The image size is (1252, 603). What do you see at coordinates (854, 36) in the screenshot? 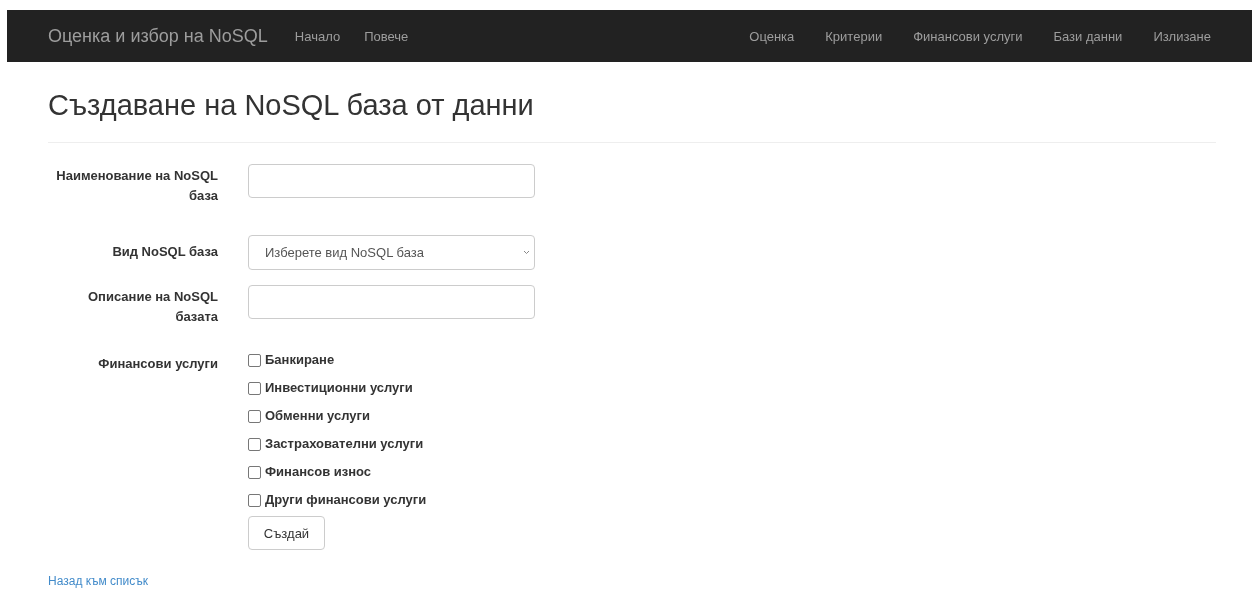
I see `nav-link: Критерии` at bounding box center [854, 36].